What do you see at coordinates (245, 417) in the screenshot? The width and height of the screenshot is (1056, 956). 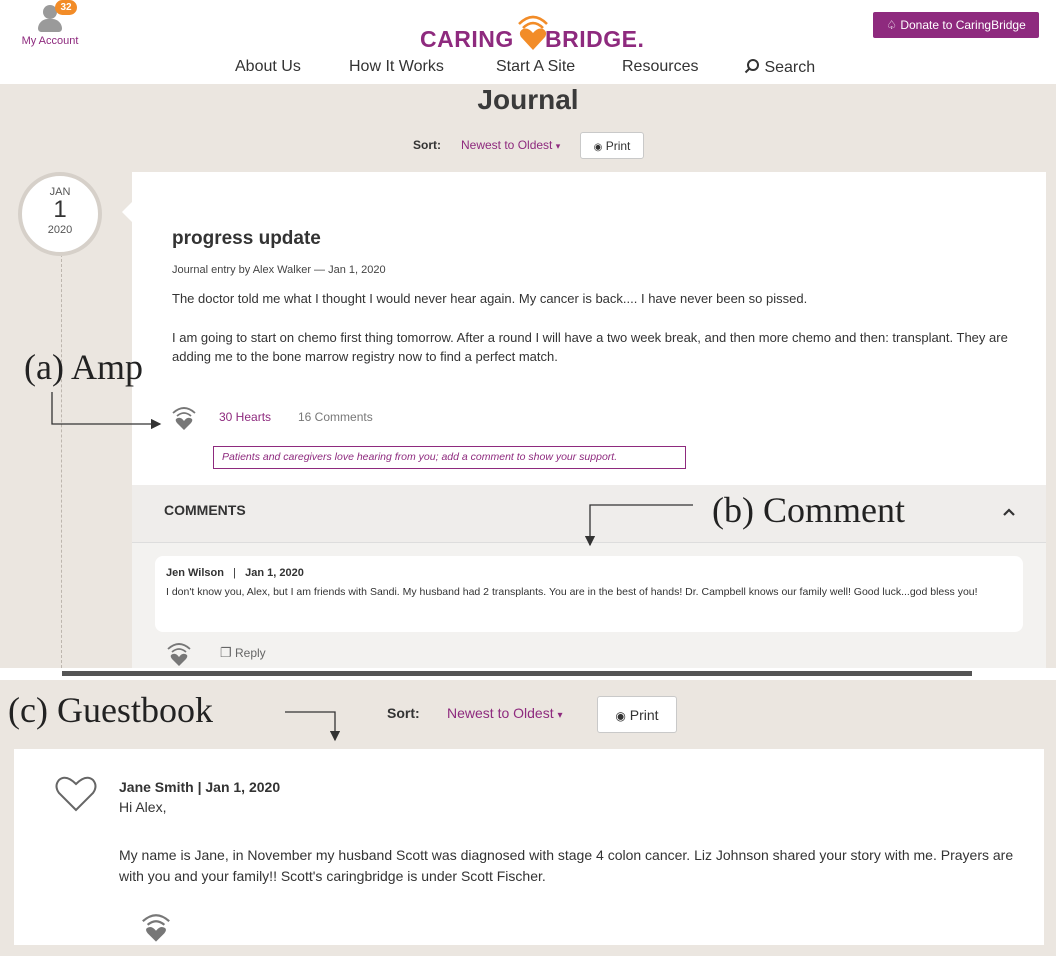 I see `hearts-count-link: 30 Hearts` at bounding box center [245, 417].